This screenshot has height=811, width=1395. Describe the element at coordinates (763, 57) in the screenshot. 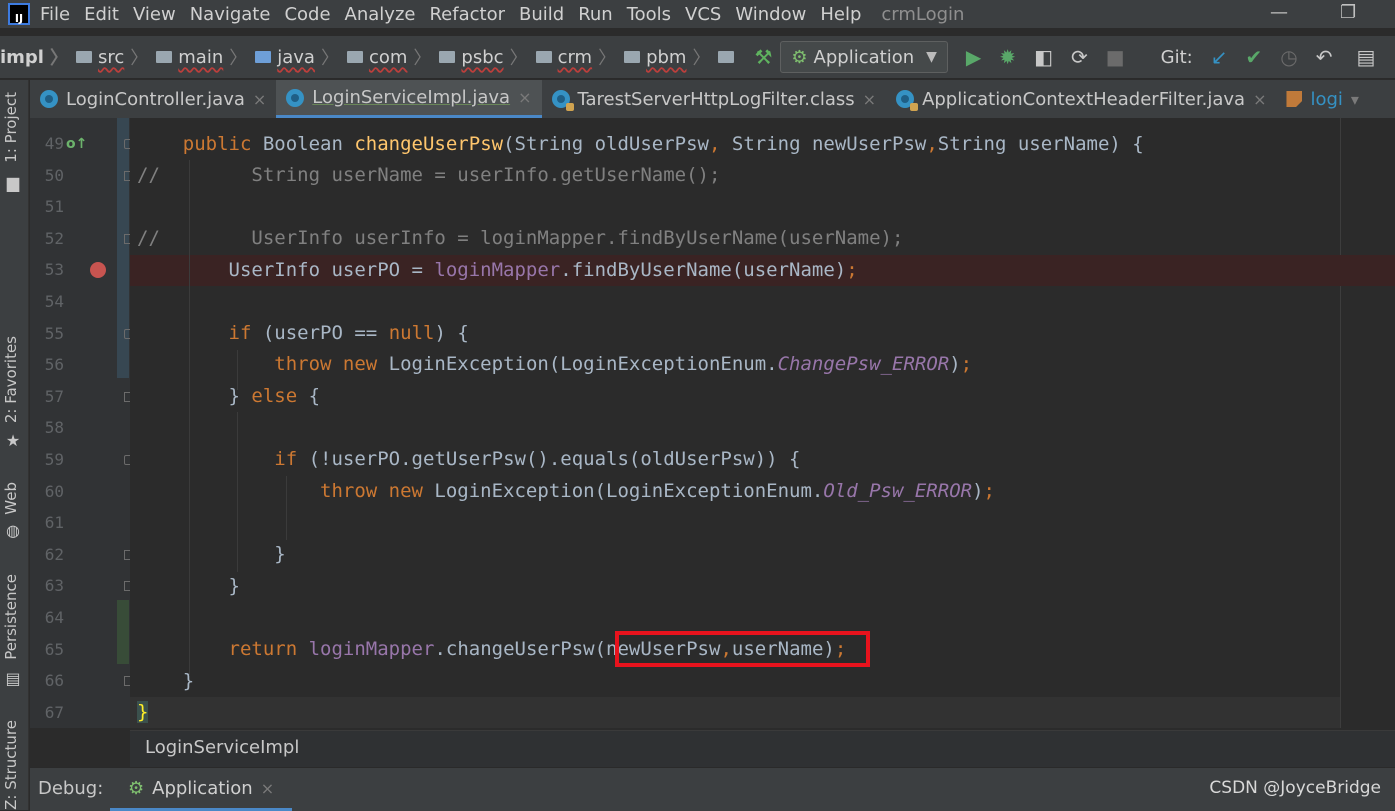

I see `build-hammer-icon: ⚒` at that location.